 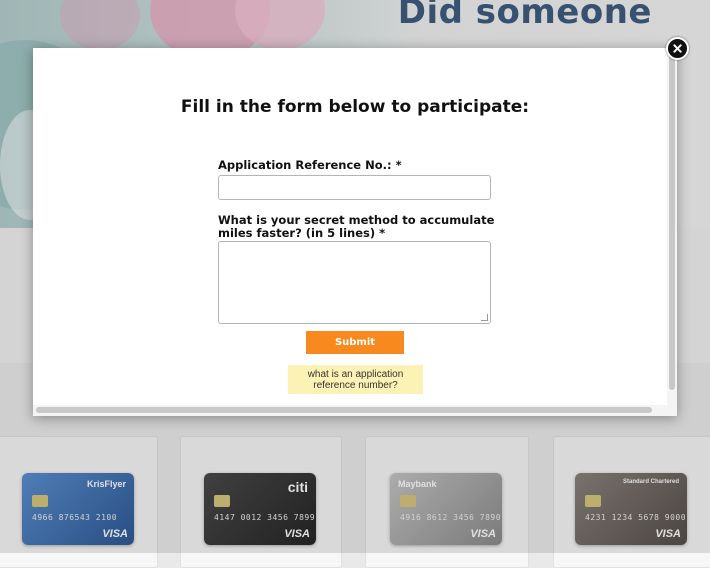 I want to click on close-modal-button, so click(x=677, y=48).